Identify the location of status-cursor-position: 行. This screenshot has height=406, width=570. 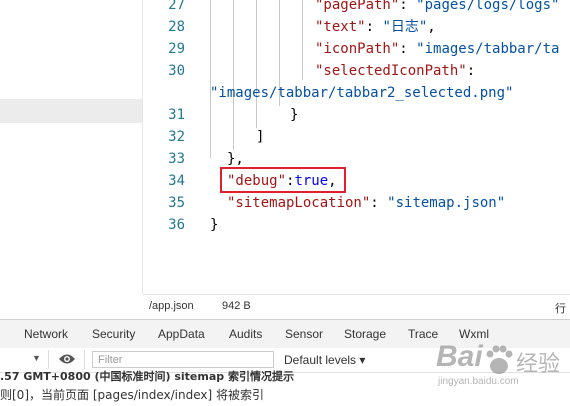
(560, 309).